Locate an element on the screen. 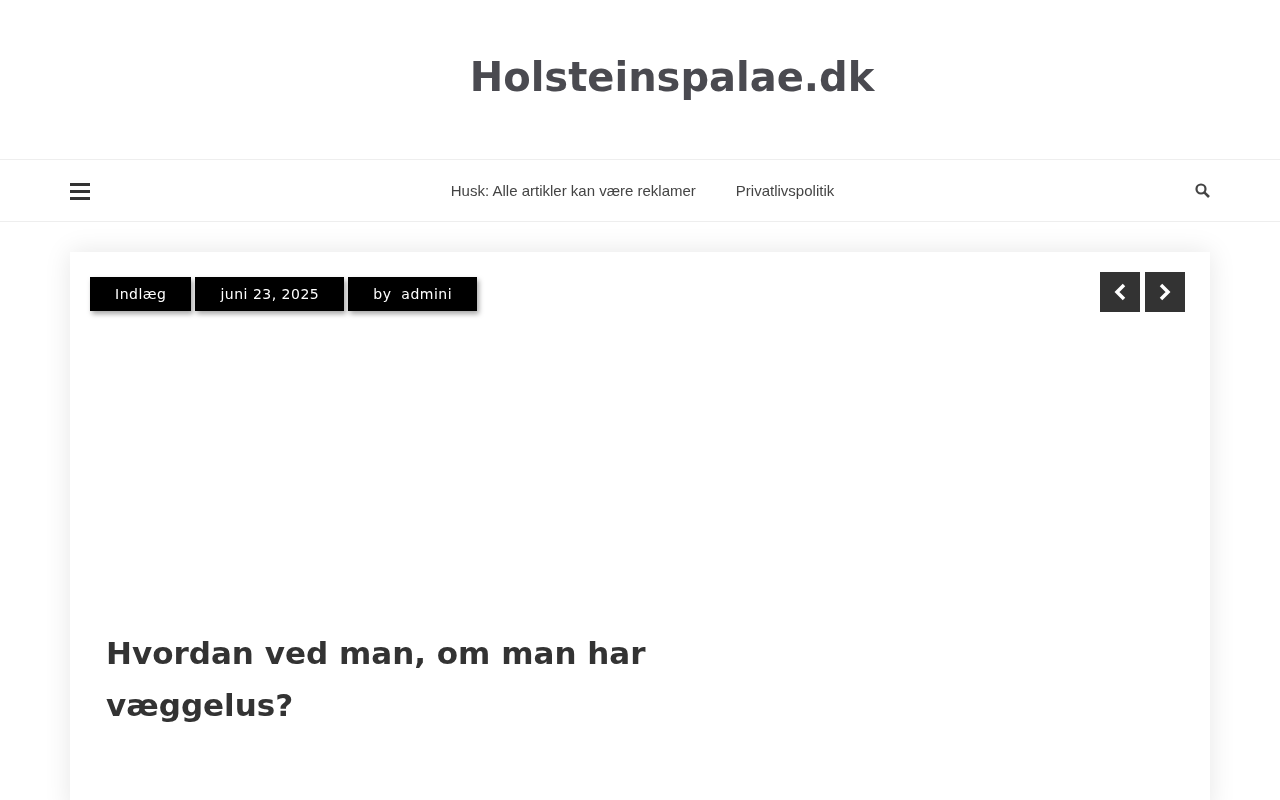 The width and height of the screenshot is (1280, 800). search-icon is located at coordinates (1202, 190).